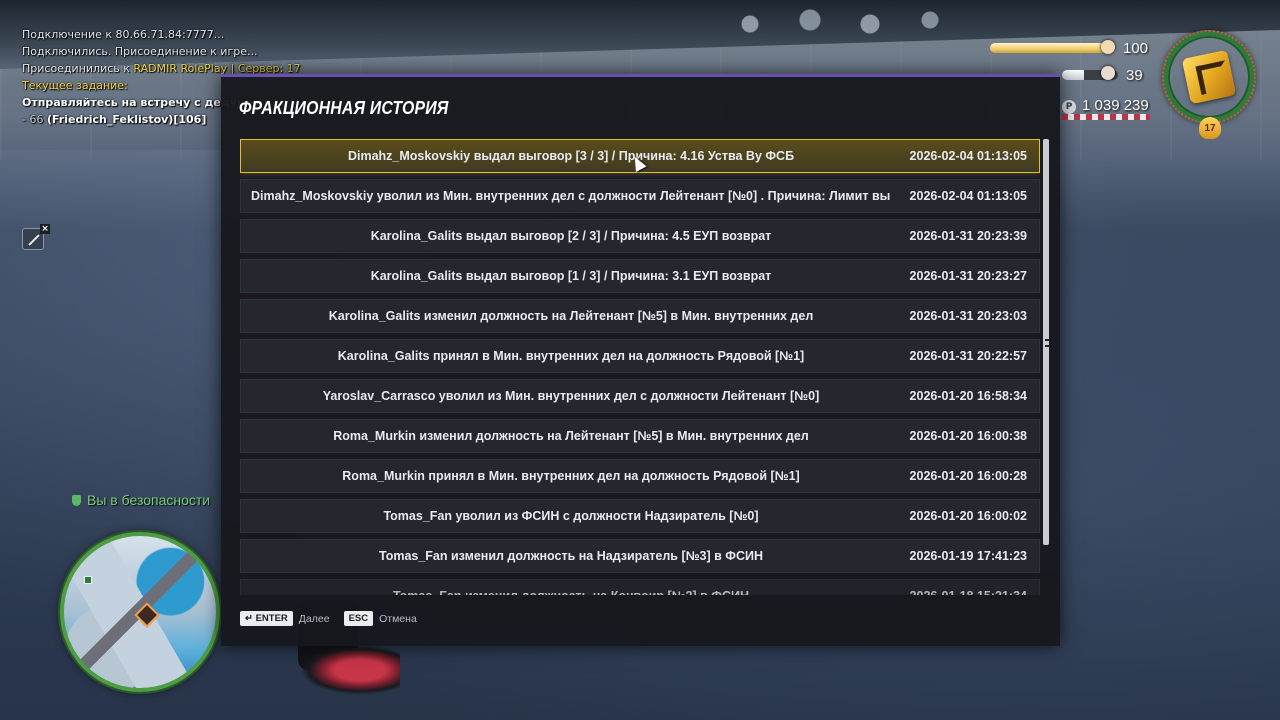 Image resolution: width=1280 pixels, height=720 pixels. What do you see at coordinates (358, 618) in the screenshot?
I see `esc-key-button: ESC` at bounding box center [358, 618].